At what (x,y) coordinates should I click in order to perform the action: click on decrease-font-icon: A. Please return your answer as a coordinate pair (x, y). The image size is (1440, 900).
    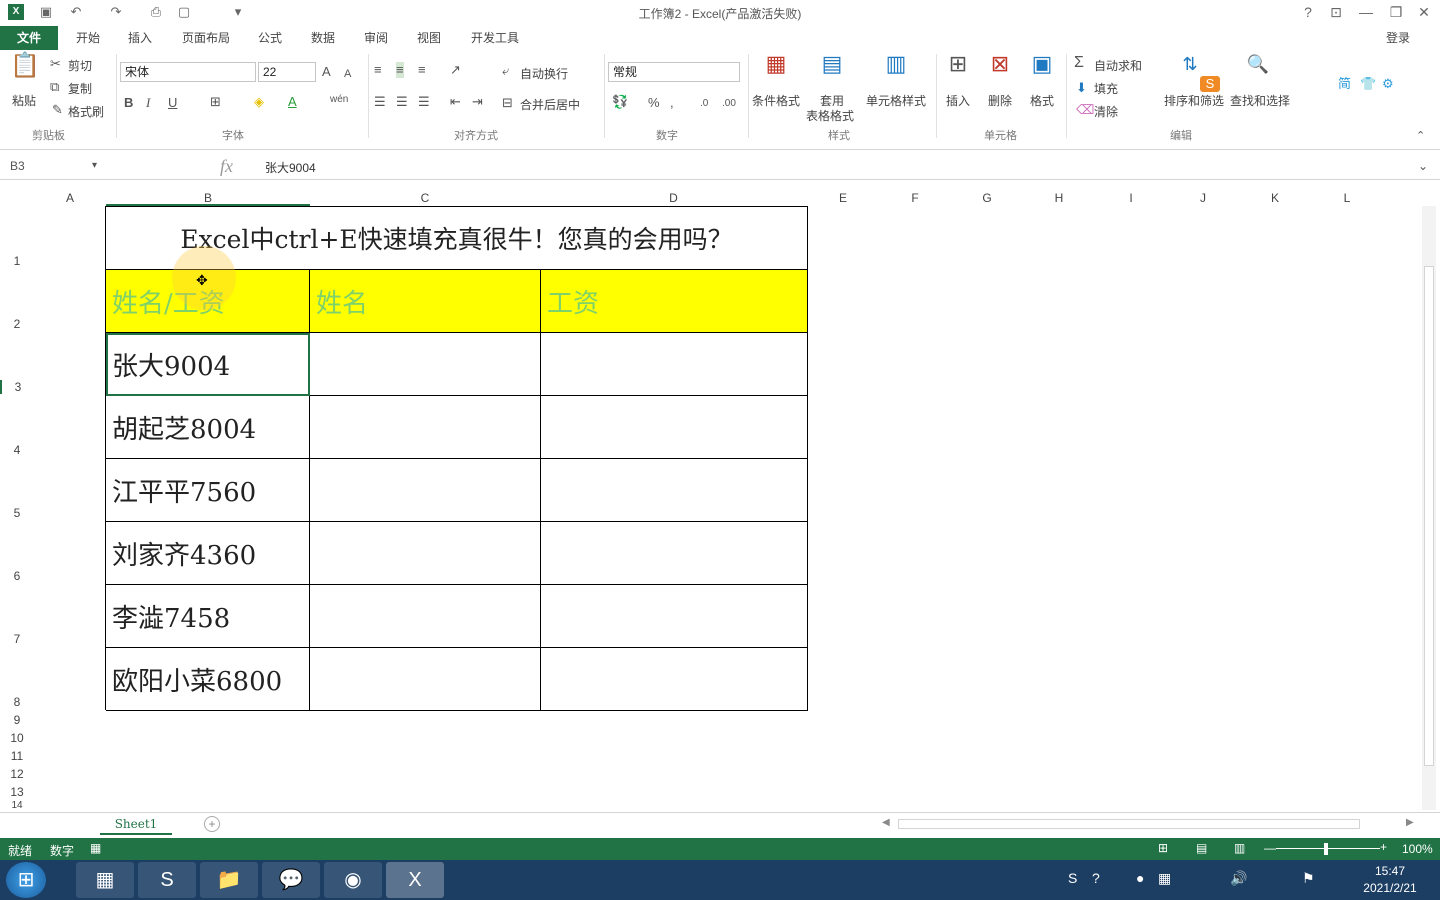
    Looking at the image, I should click on (347, 74).